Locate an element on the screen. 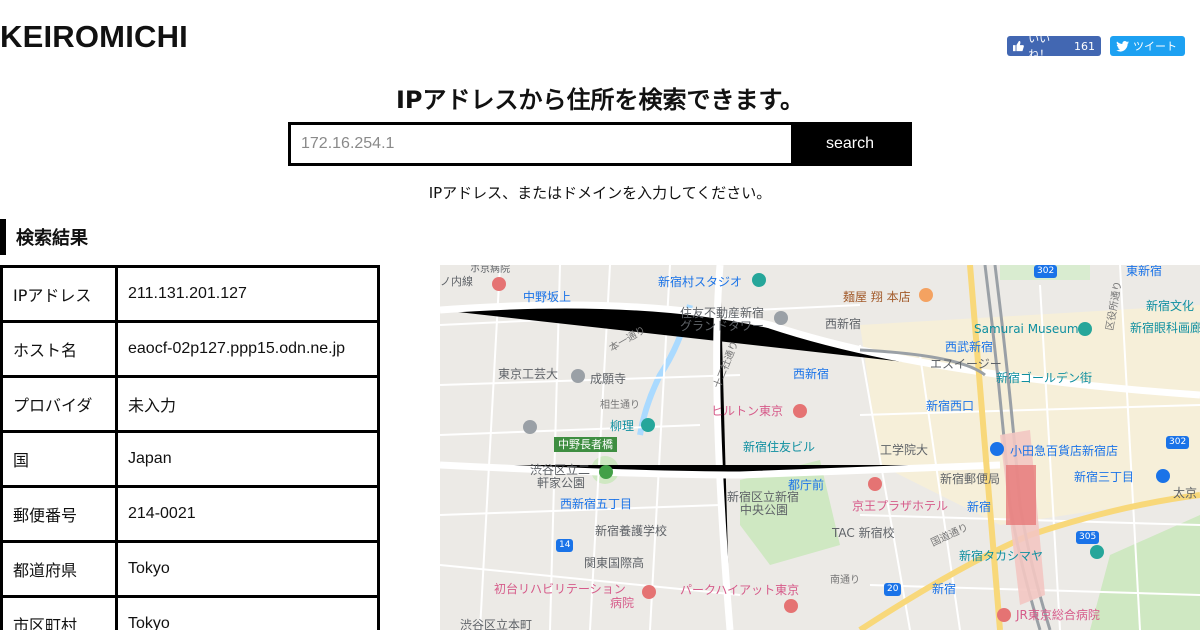  map-pin-temple-icon is located at coordinates (578, 376).